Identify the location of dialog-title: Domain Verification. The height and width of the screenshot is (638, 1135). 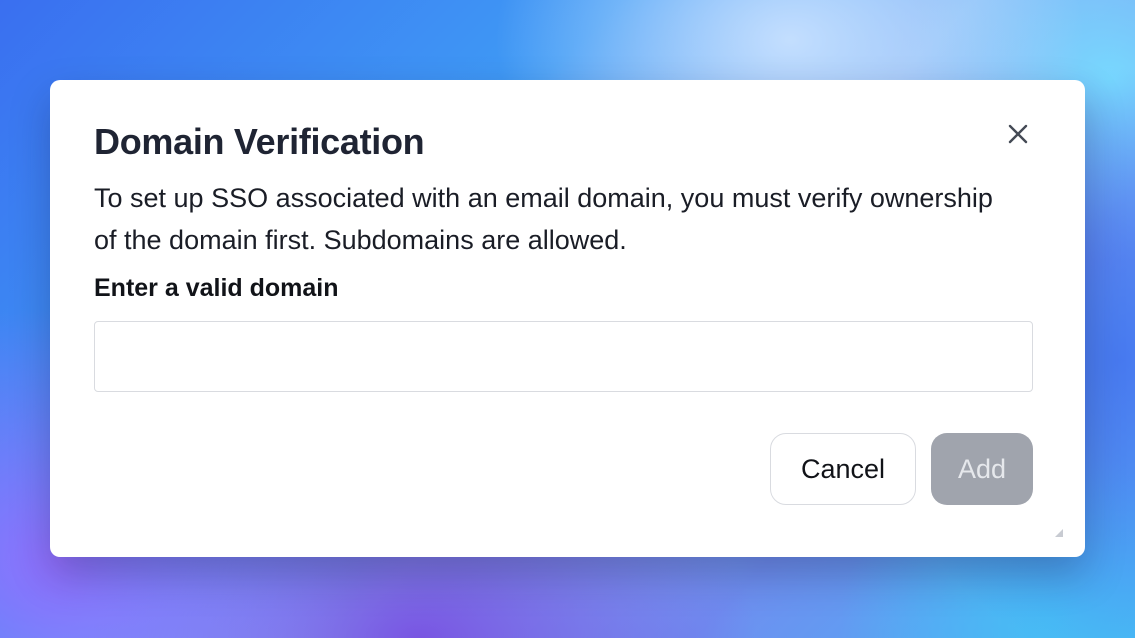
(259, 141).